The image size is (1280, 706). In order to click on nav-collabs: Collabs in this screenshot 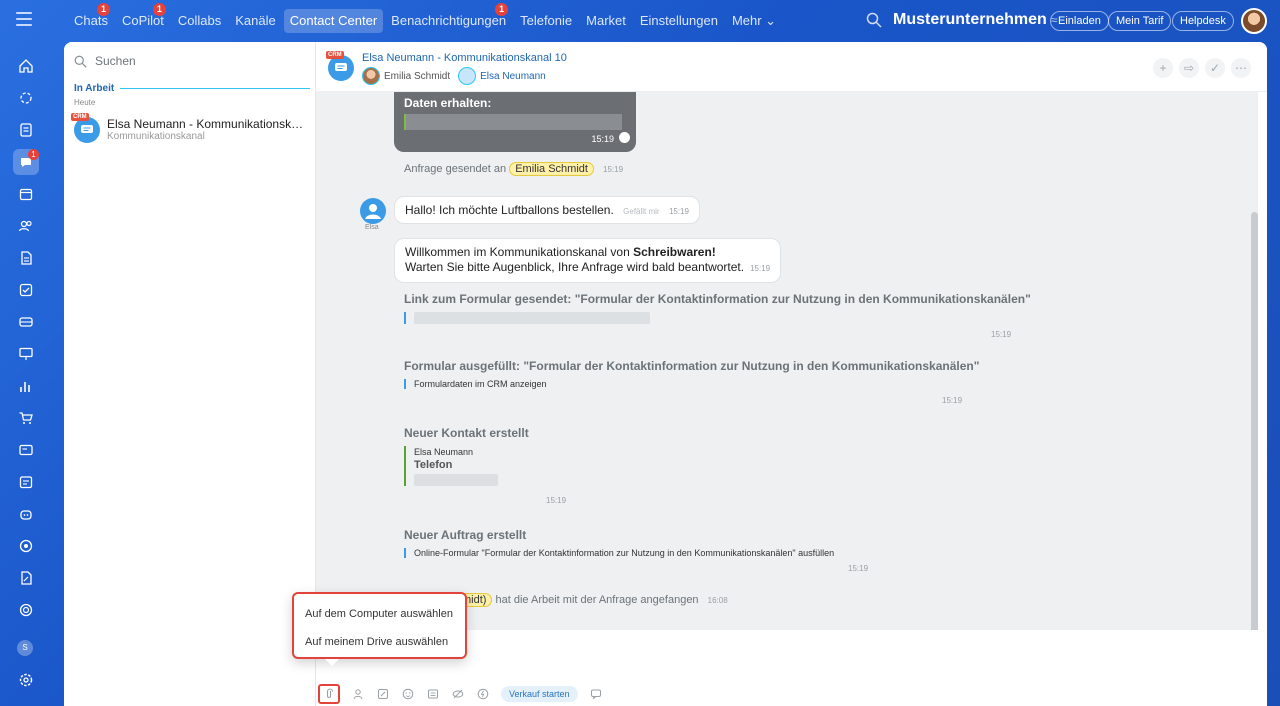, I will do `click(199, 21)`.